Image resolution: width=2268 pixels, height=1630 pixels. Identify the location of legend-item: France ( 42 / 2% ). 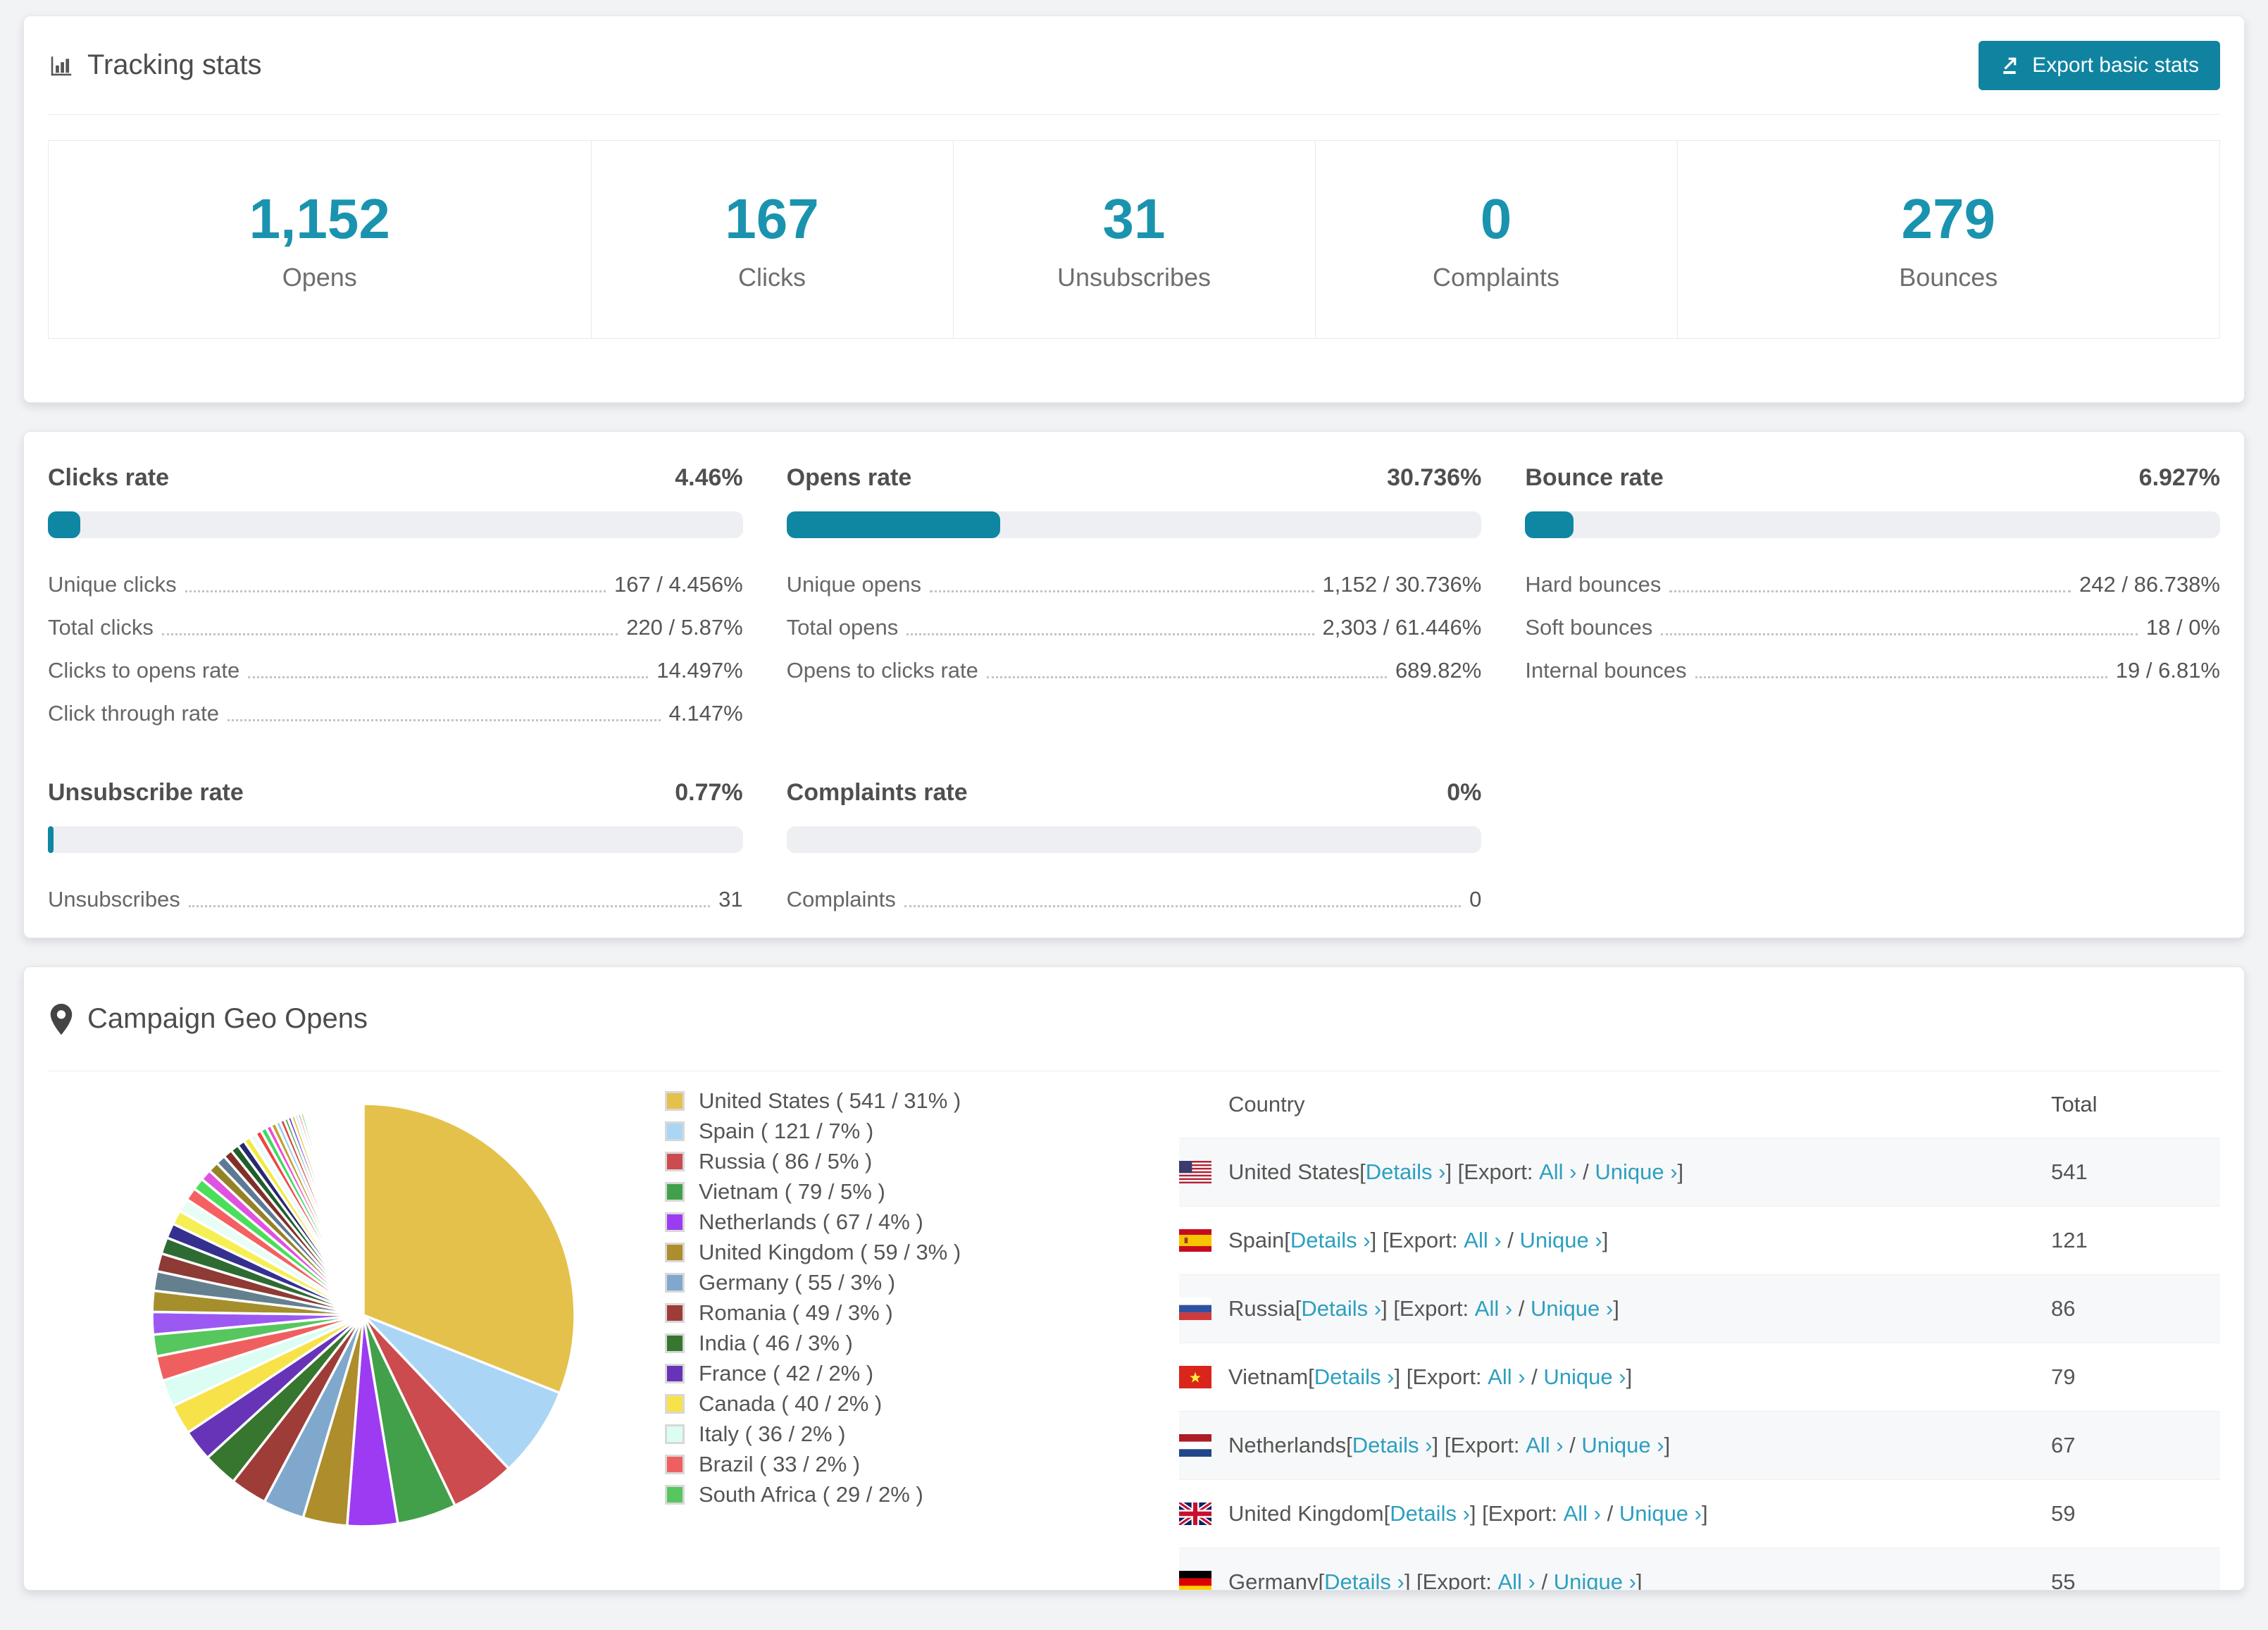
(834, 1373).